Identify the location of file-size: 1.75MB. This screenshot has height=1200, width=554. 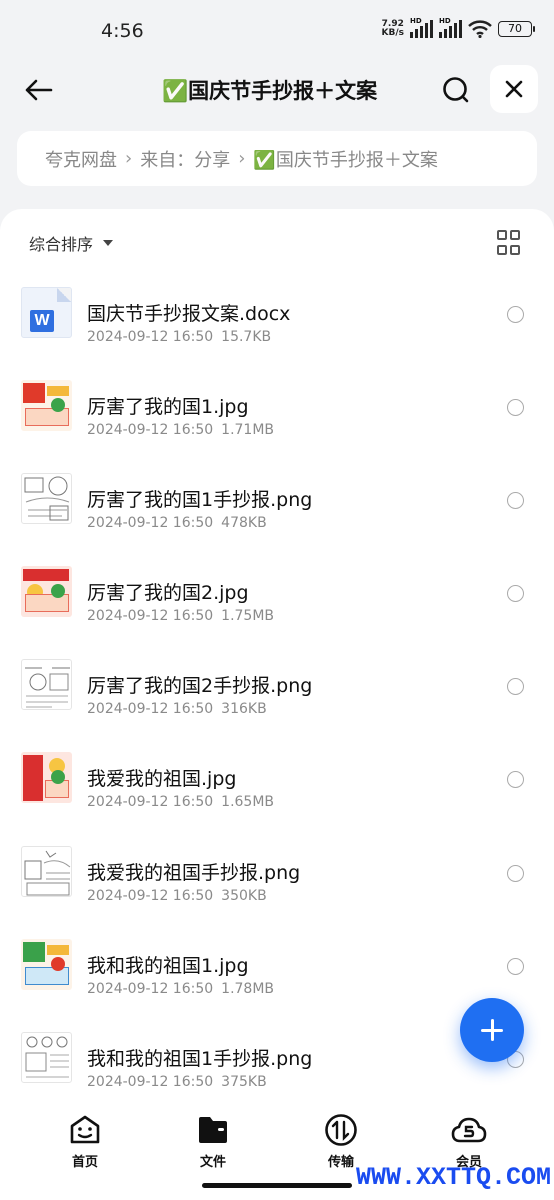
(248, 616).